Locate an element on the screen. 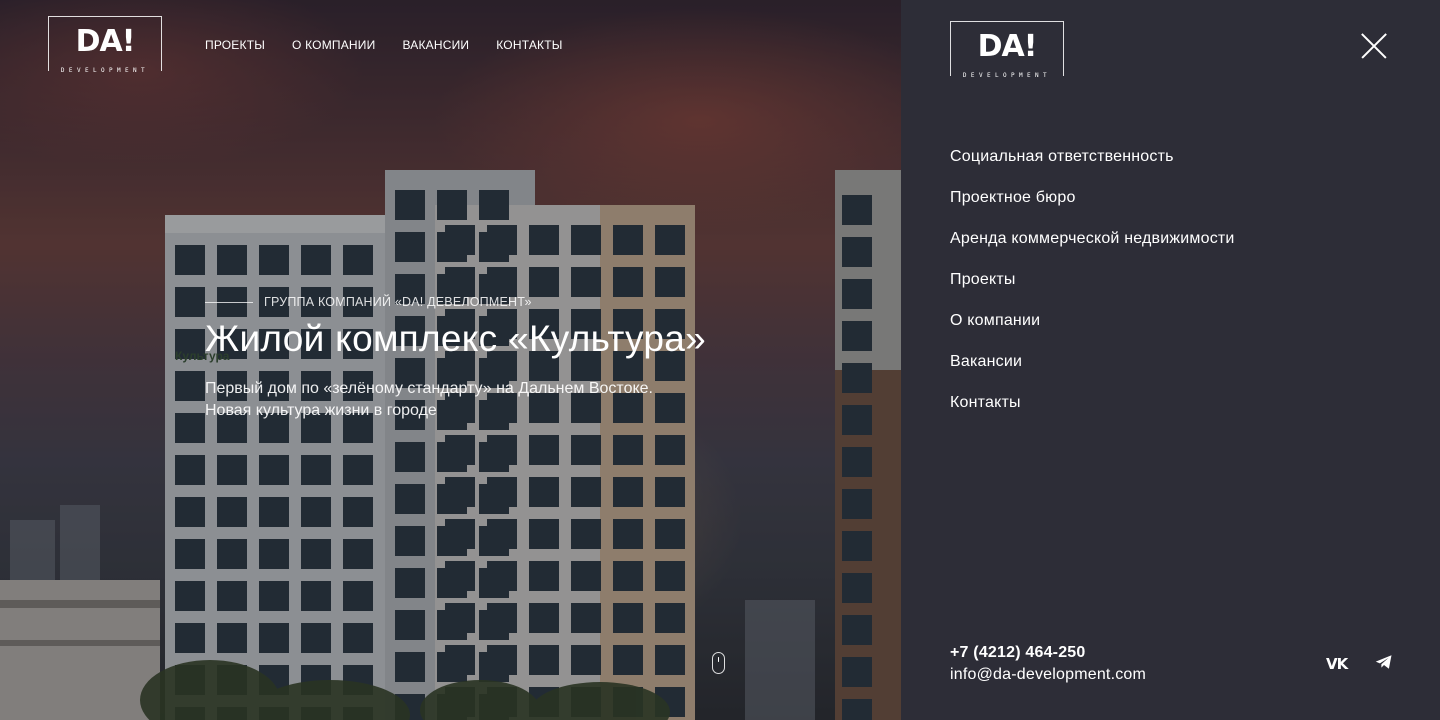 The width and height of the screenshot is (1440, 720). hero-description-line-2: Новая культура жизни в городе is located at coordinates (321, 410).